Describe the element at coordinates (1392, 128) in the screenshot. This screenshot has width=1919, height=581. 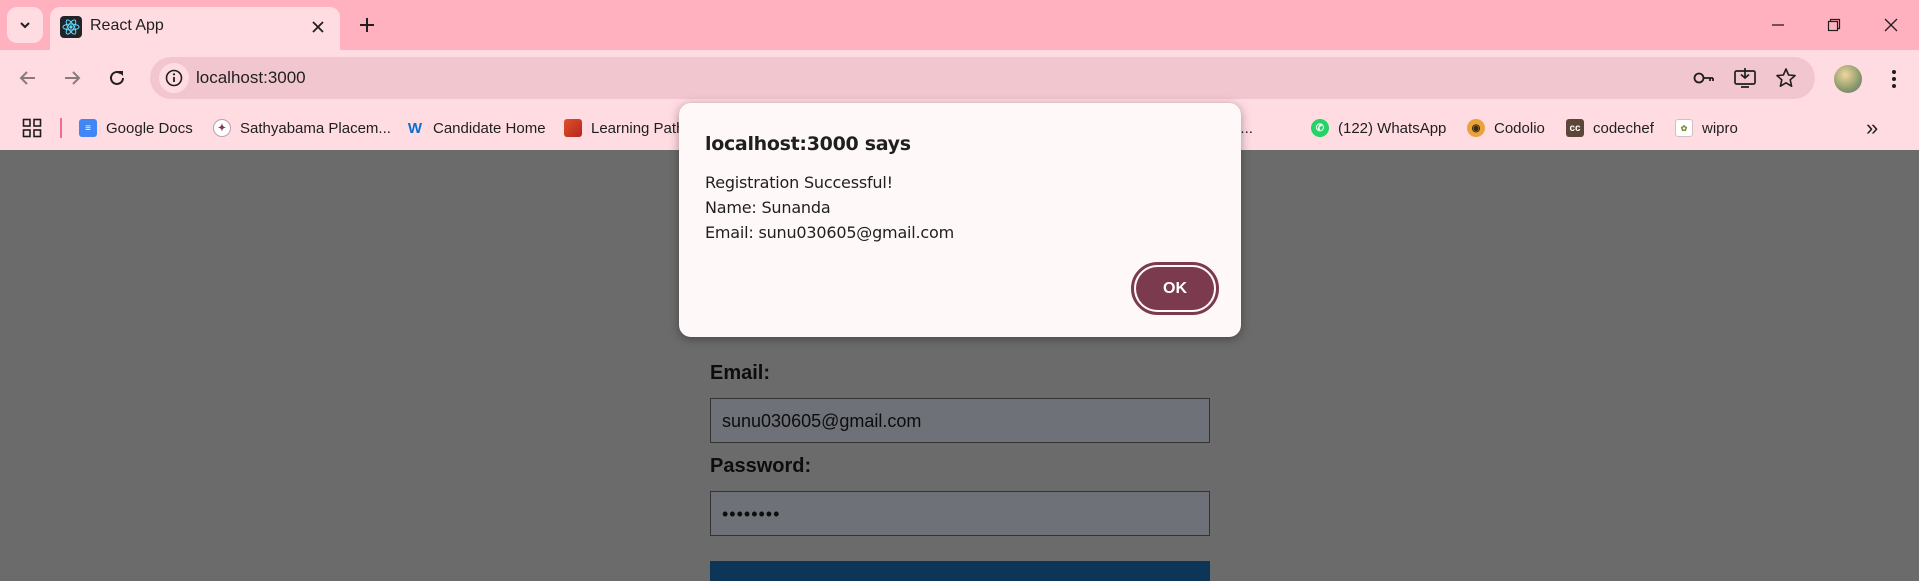
I see `bookmark-label: (122) WhatsApp` at that location.